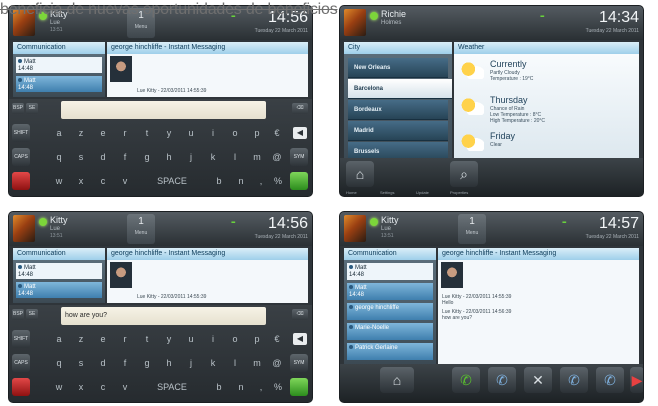 This screenshot has height=406, width=658. What do you see at coordinates (610, 380) in the screenshot?
I see `call-forward-icon: ✆` at bounding box center [610, 380].